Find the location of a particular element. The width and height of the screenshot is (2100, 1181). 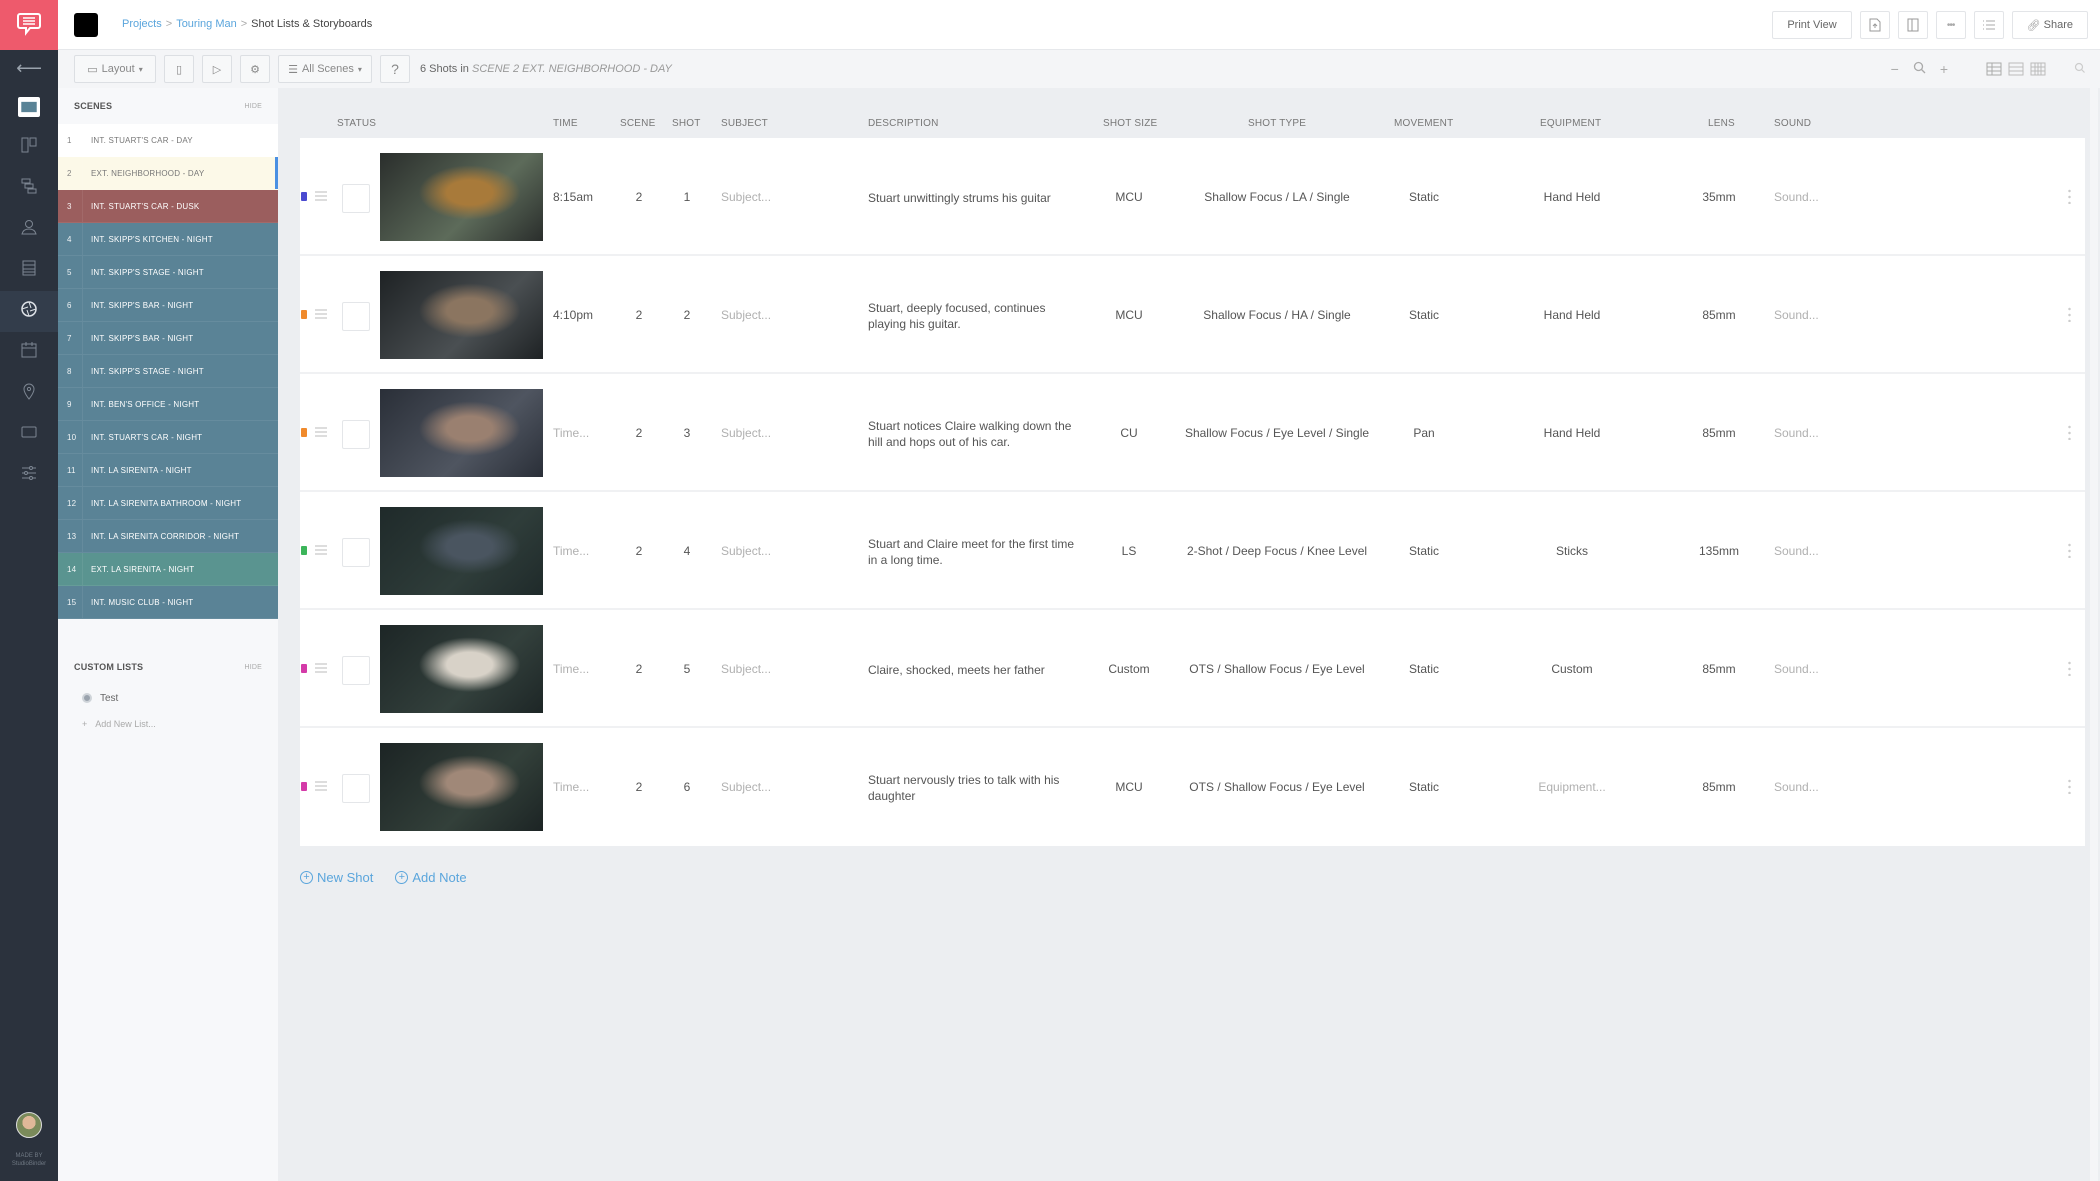

shot-lens: 135mm is located at coordinates (1719, 551).